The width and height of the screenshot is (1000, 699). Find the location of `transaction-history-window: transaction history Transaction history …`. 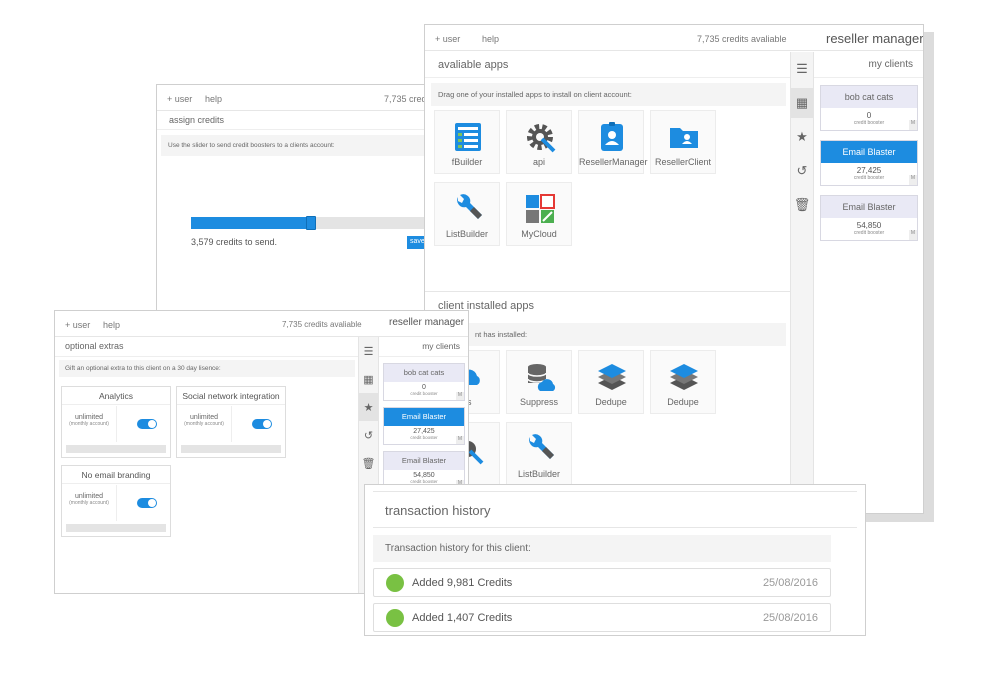

transaction-history-window: transaction history Transaction history … is located at coordinates (615, 560).